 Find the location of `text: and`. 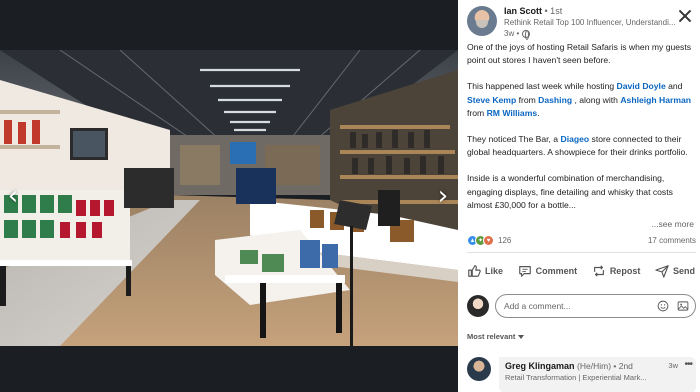

text: and is located at coordinates (674, 86).